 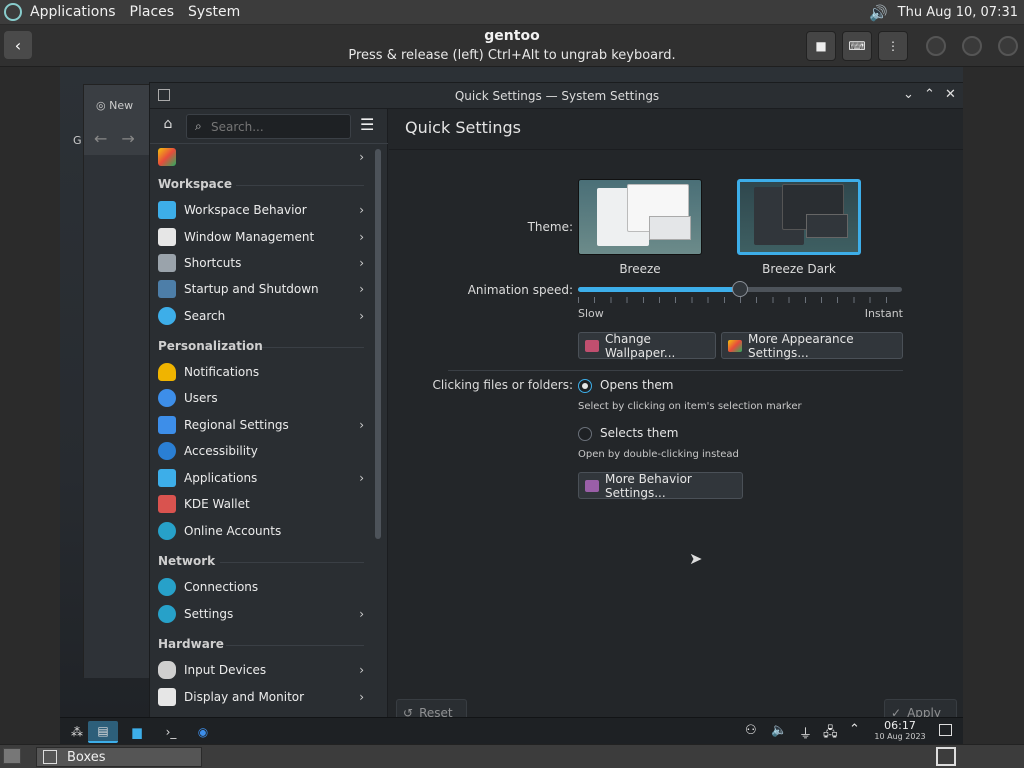 I want to click on gnome-foot-icon, so click(x=13, y=12).